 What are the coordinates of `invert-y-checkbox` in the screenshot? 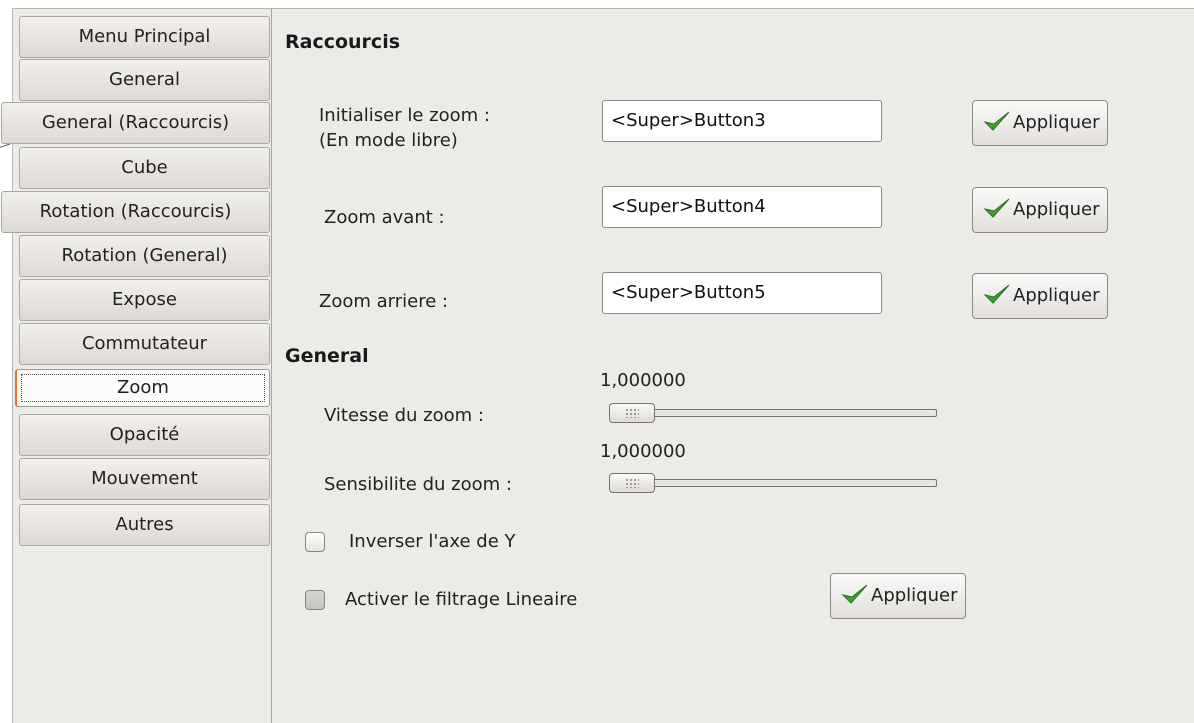 It's located at (315, 542).